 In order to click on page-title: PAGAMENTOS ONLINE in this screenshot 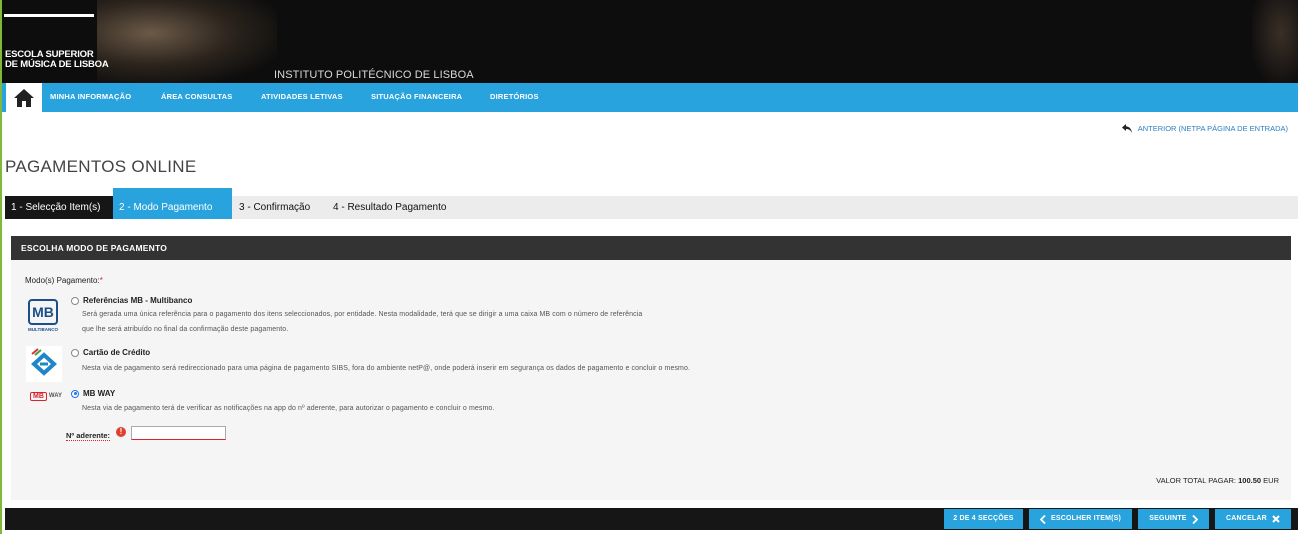, I will do `click(101, 166)`.